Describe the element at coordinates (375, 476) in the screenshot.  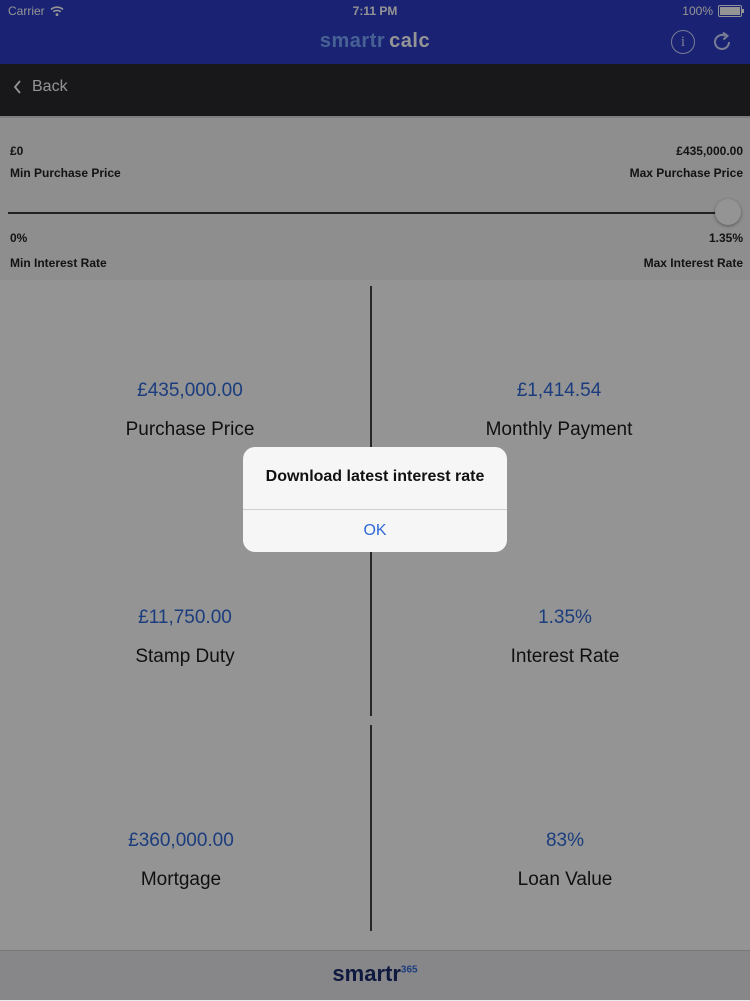
I see `alert-title: Download latest interest rate` at that location.